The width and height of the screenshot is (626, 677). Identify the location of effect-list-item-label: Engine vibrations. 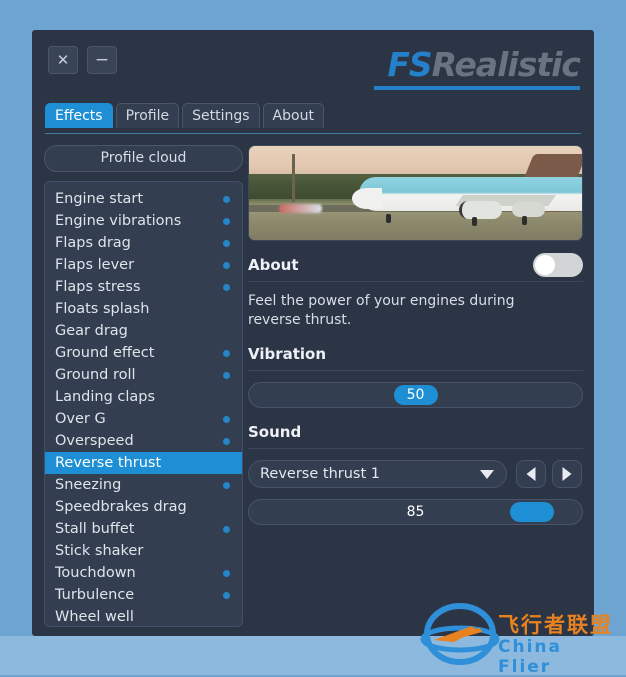
(118, 221).